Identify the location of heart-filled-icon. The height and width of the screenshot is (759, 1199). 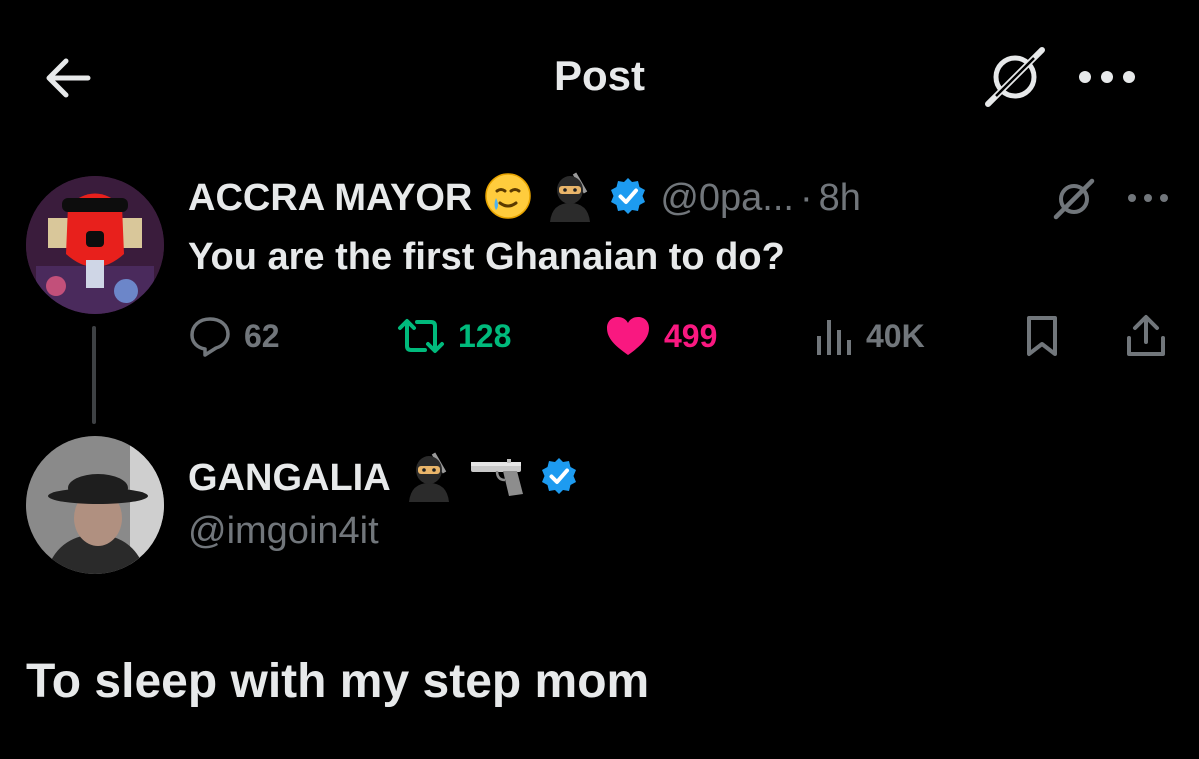
(628, 336).